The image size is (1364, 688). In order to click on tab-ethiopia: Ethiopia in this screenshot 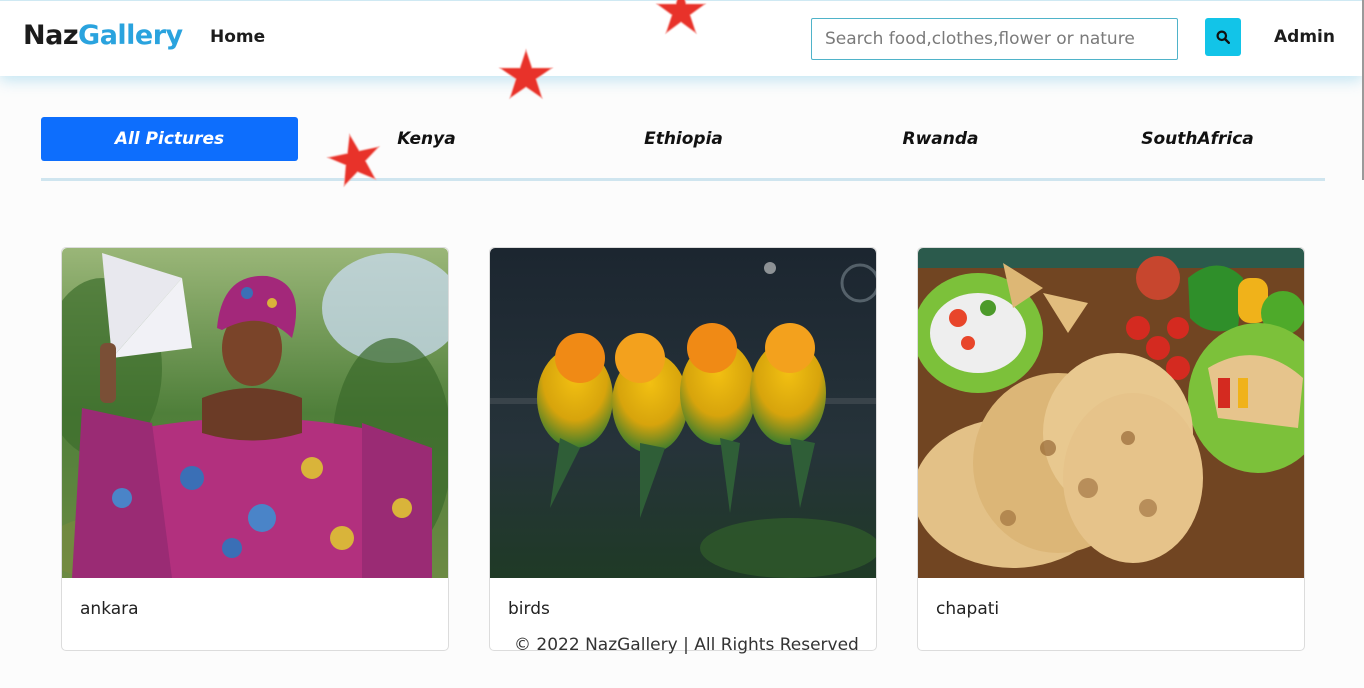, I will do `click(683, 139)`.